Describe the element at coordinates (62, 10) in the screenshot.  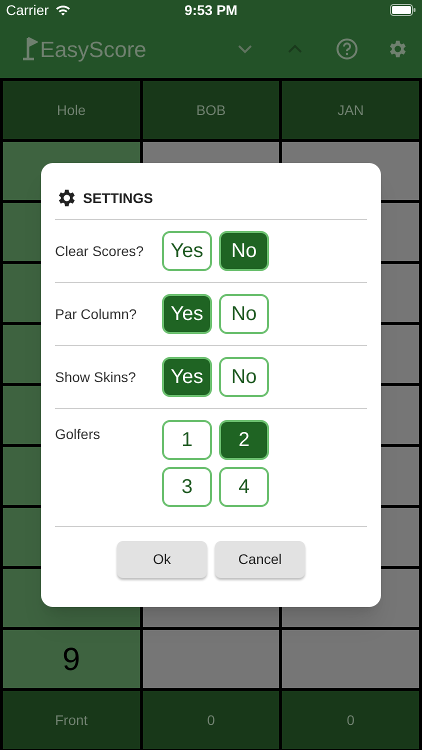
I see `wifi-icon` at that location.